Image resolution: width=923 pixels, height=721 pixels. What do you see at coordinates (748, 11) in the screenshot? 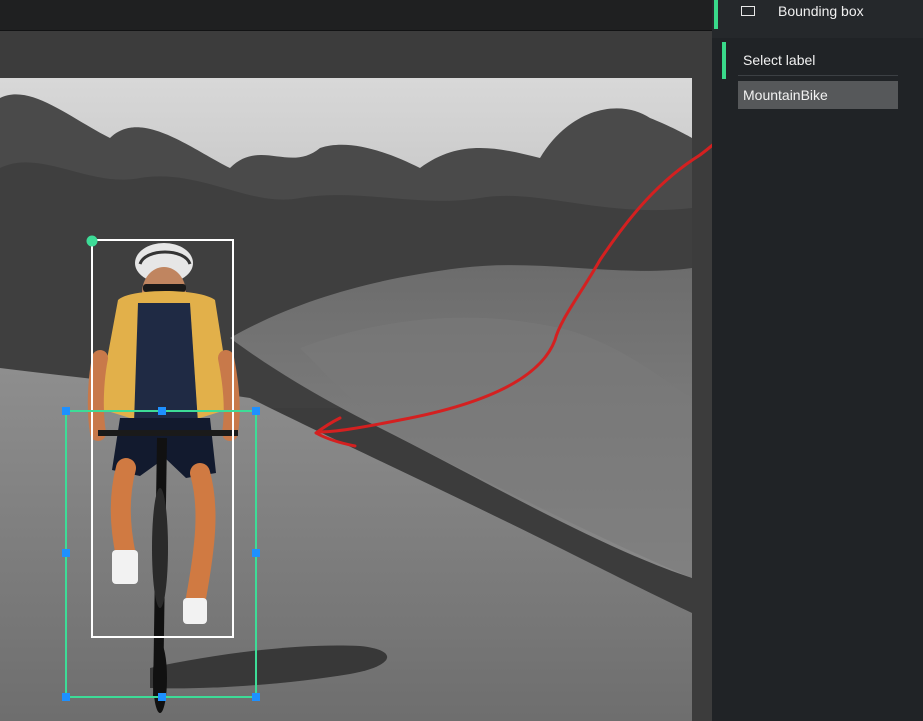
I see `rectangle-icon` at bounding box center [748, 11].